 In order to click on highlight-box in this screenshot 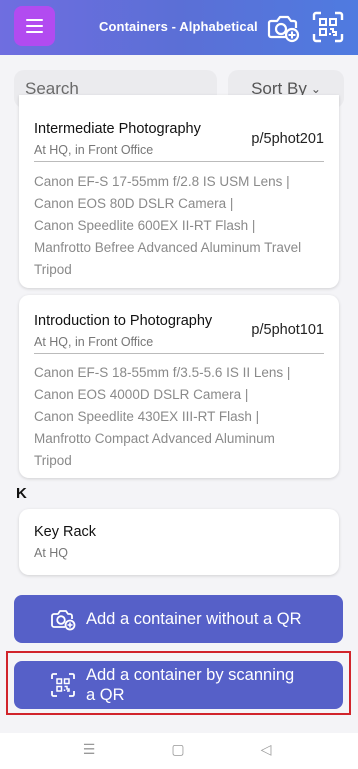, I will do `click(178, 683)`.